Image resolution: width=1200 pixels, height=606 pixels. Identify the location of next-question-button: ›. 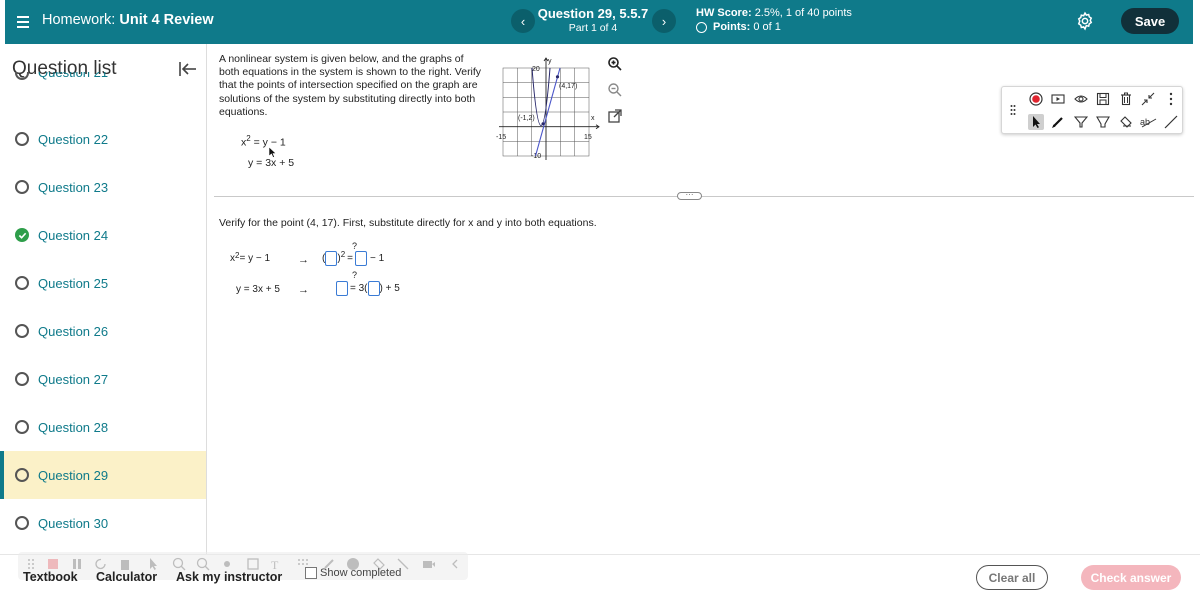
(664, 21).